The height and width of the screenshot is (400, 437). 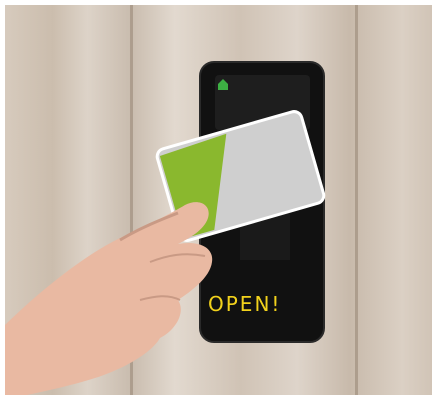 What do you see at coordinates (245, 304) in the screenshot?
I see `open-status-label: OPEN!` at bounding box center [245, 304].